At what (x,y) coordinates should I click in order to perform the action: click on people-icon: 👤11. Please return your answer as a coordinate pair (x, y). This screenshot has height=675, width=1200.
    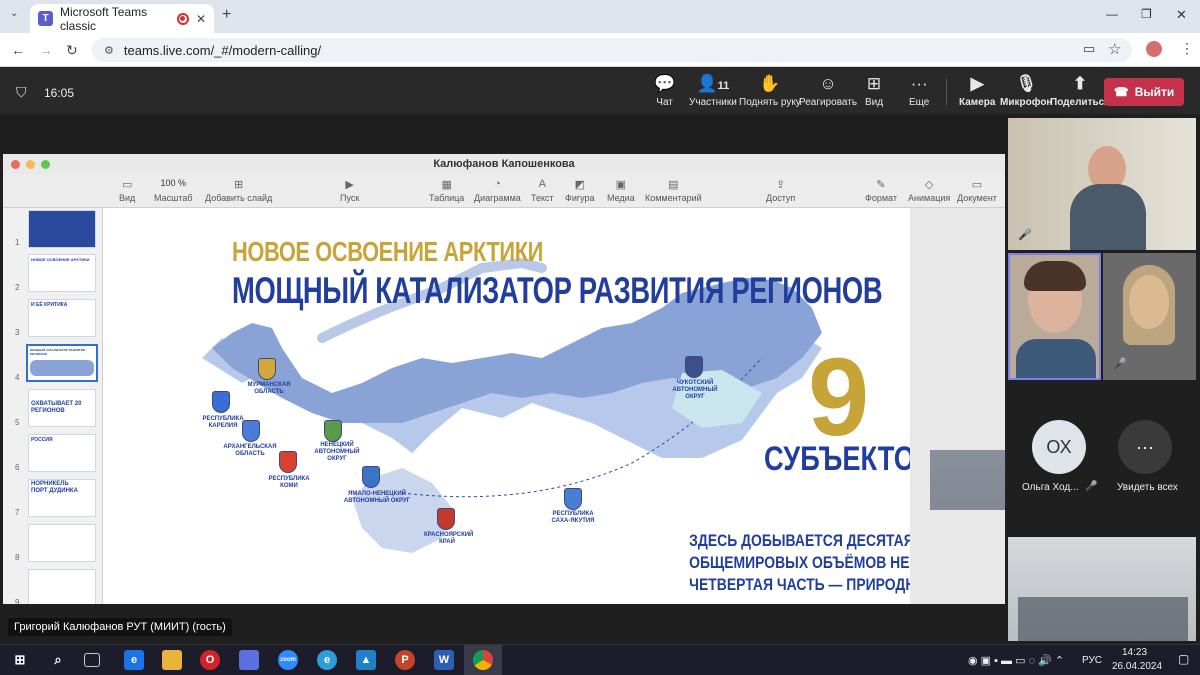
    Looking at the image, I should click on (713, 83).